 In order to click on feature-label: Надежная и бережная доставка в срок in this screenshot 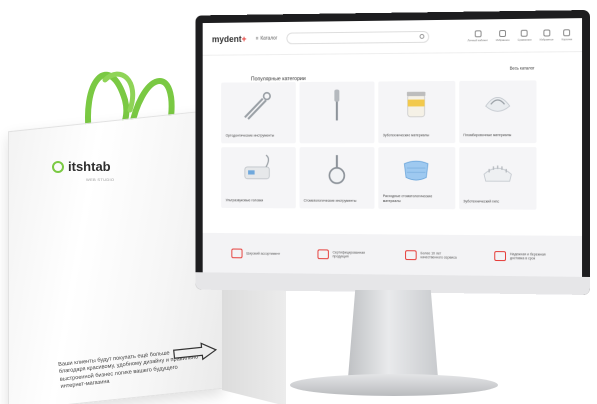, I will do `click(530, 256)`.